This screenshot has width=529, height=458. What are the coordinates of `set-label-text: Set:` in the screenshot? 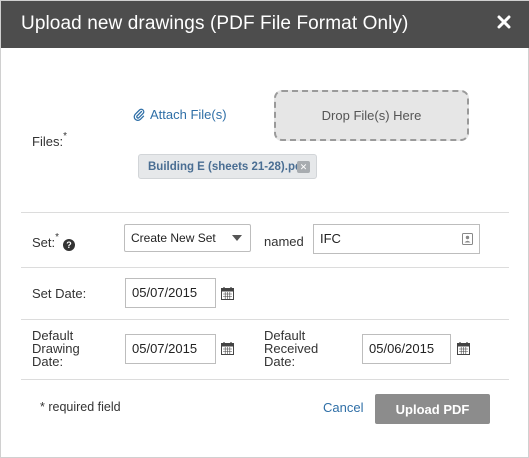 It's located at (44, 242).